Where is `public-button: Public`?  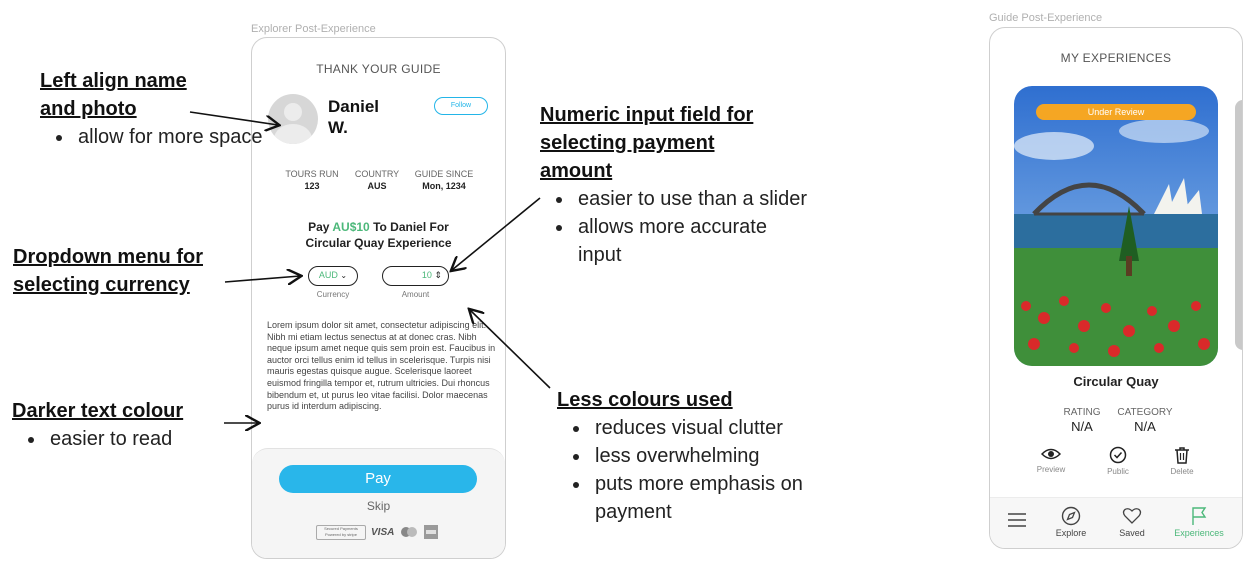
public-button: Public is located at coordinates (1118, 461).